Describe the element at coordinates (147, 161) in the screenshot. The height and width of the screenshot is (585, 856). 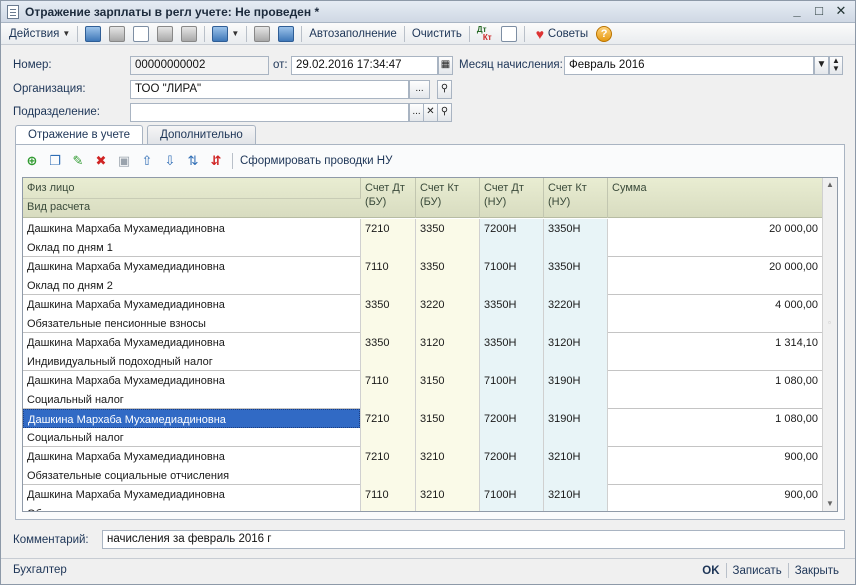
I see `move-up-button: ⇧` at that location.